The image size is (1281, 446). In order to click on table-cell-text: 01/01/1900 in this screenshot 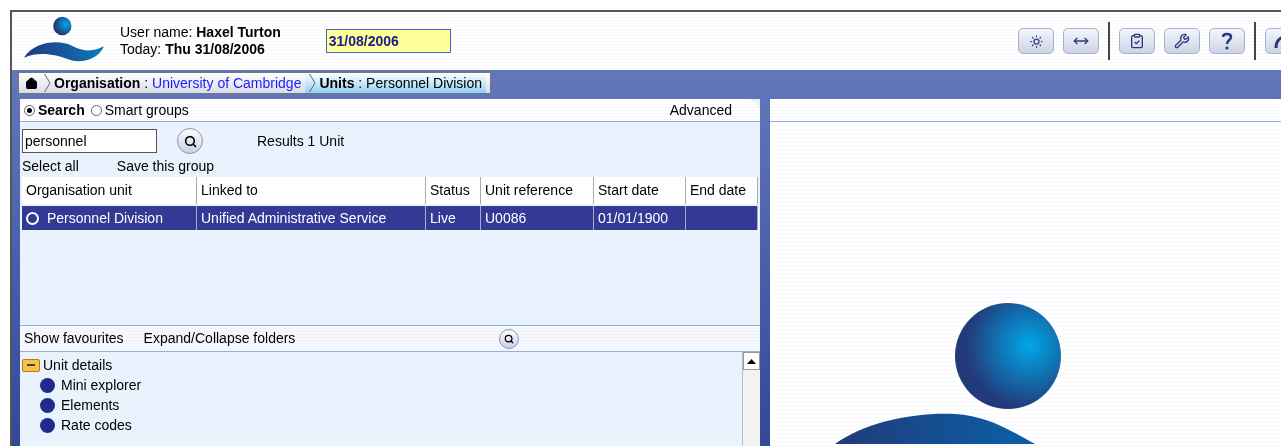, I will do `click(633, 218)`.